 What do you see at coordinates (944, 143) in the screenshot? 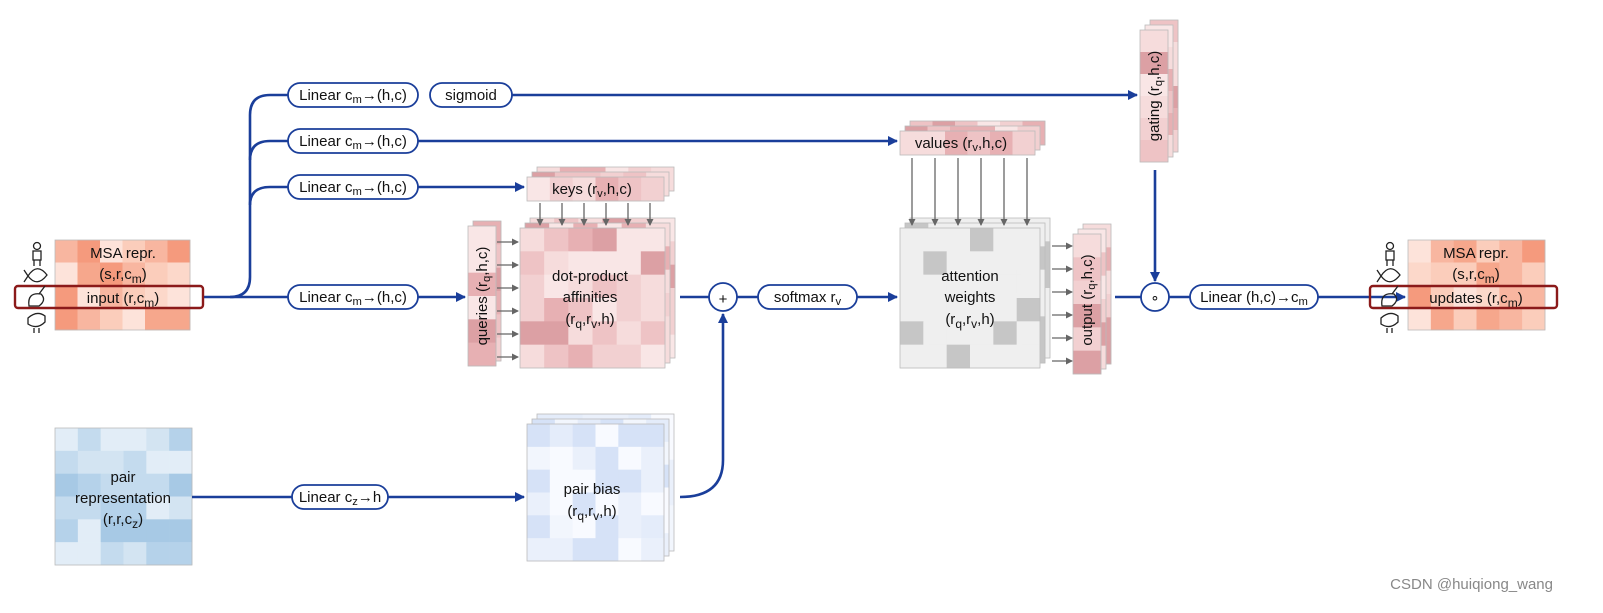
I see `text-segment: values (r` at bounding box center [944, 143].